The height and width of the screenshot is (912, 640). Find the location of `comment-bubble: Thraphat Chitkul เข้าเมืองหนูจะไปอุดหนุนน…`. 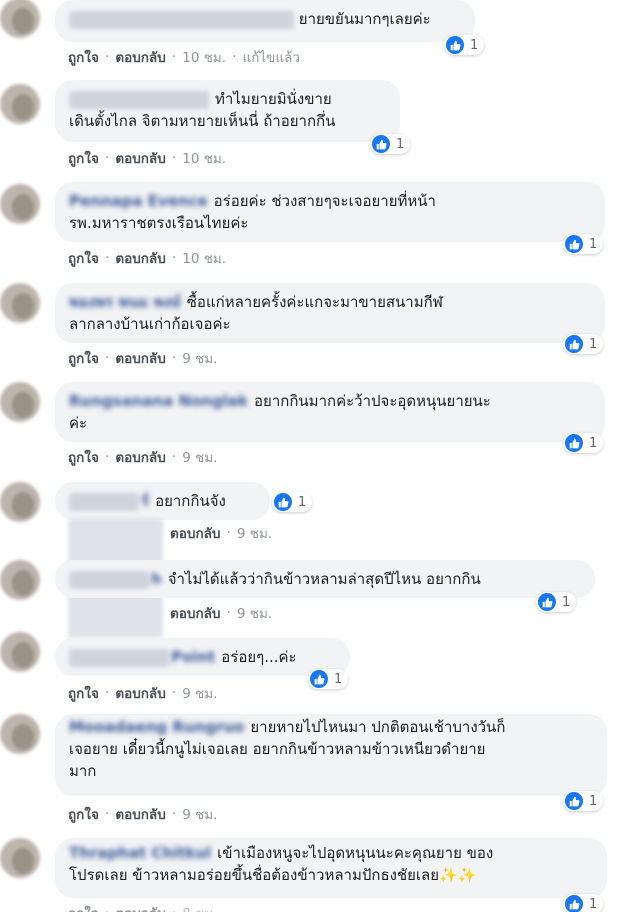

comment-bubble: Thraphat Chitkul เข้าเมืองหนูจะไปอุดหนุนน… is located at coordinates (331, 868).